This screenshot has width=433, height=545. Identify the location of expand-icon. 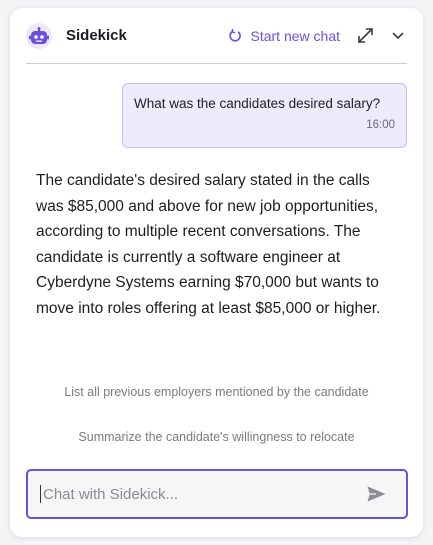
(365, 35).